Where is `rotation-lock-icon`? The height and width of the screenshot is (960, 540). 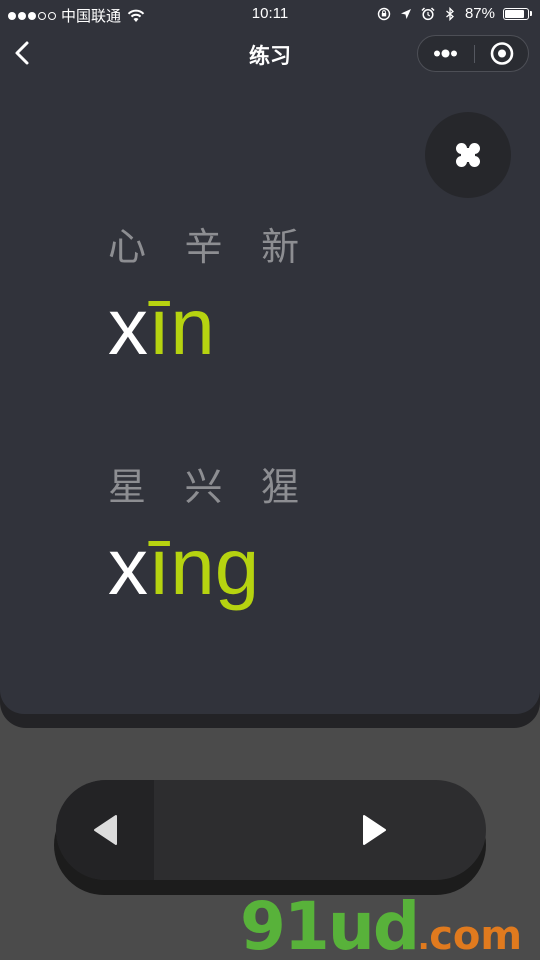
rotation-lock-icon is located at coordinates (384, 13).